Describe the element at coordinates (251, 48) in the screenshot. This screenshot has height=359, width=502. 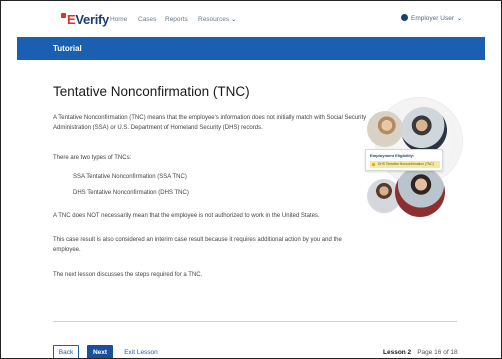
I see `tutorial-banner: Tutorial` at that location.